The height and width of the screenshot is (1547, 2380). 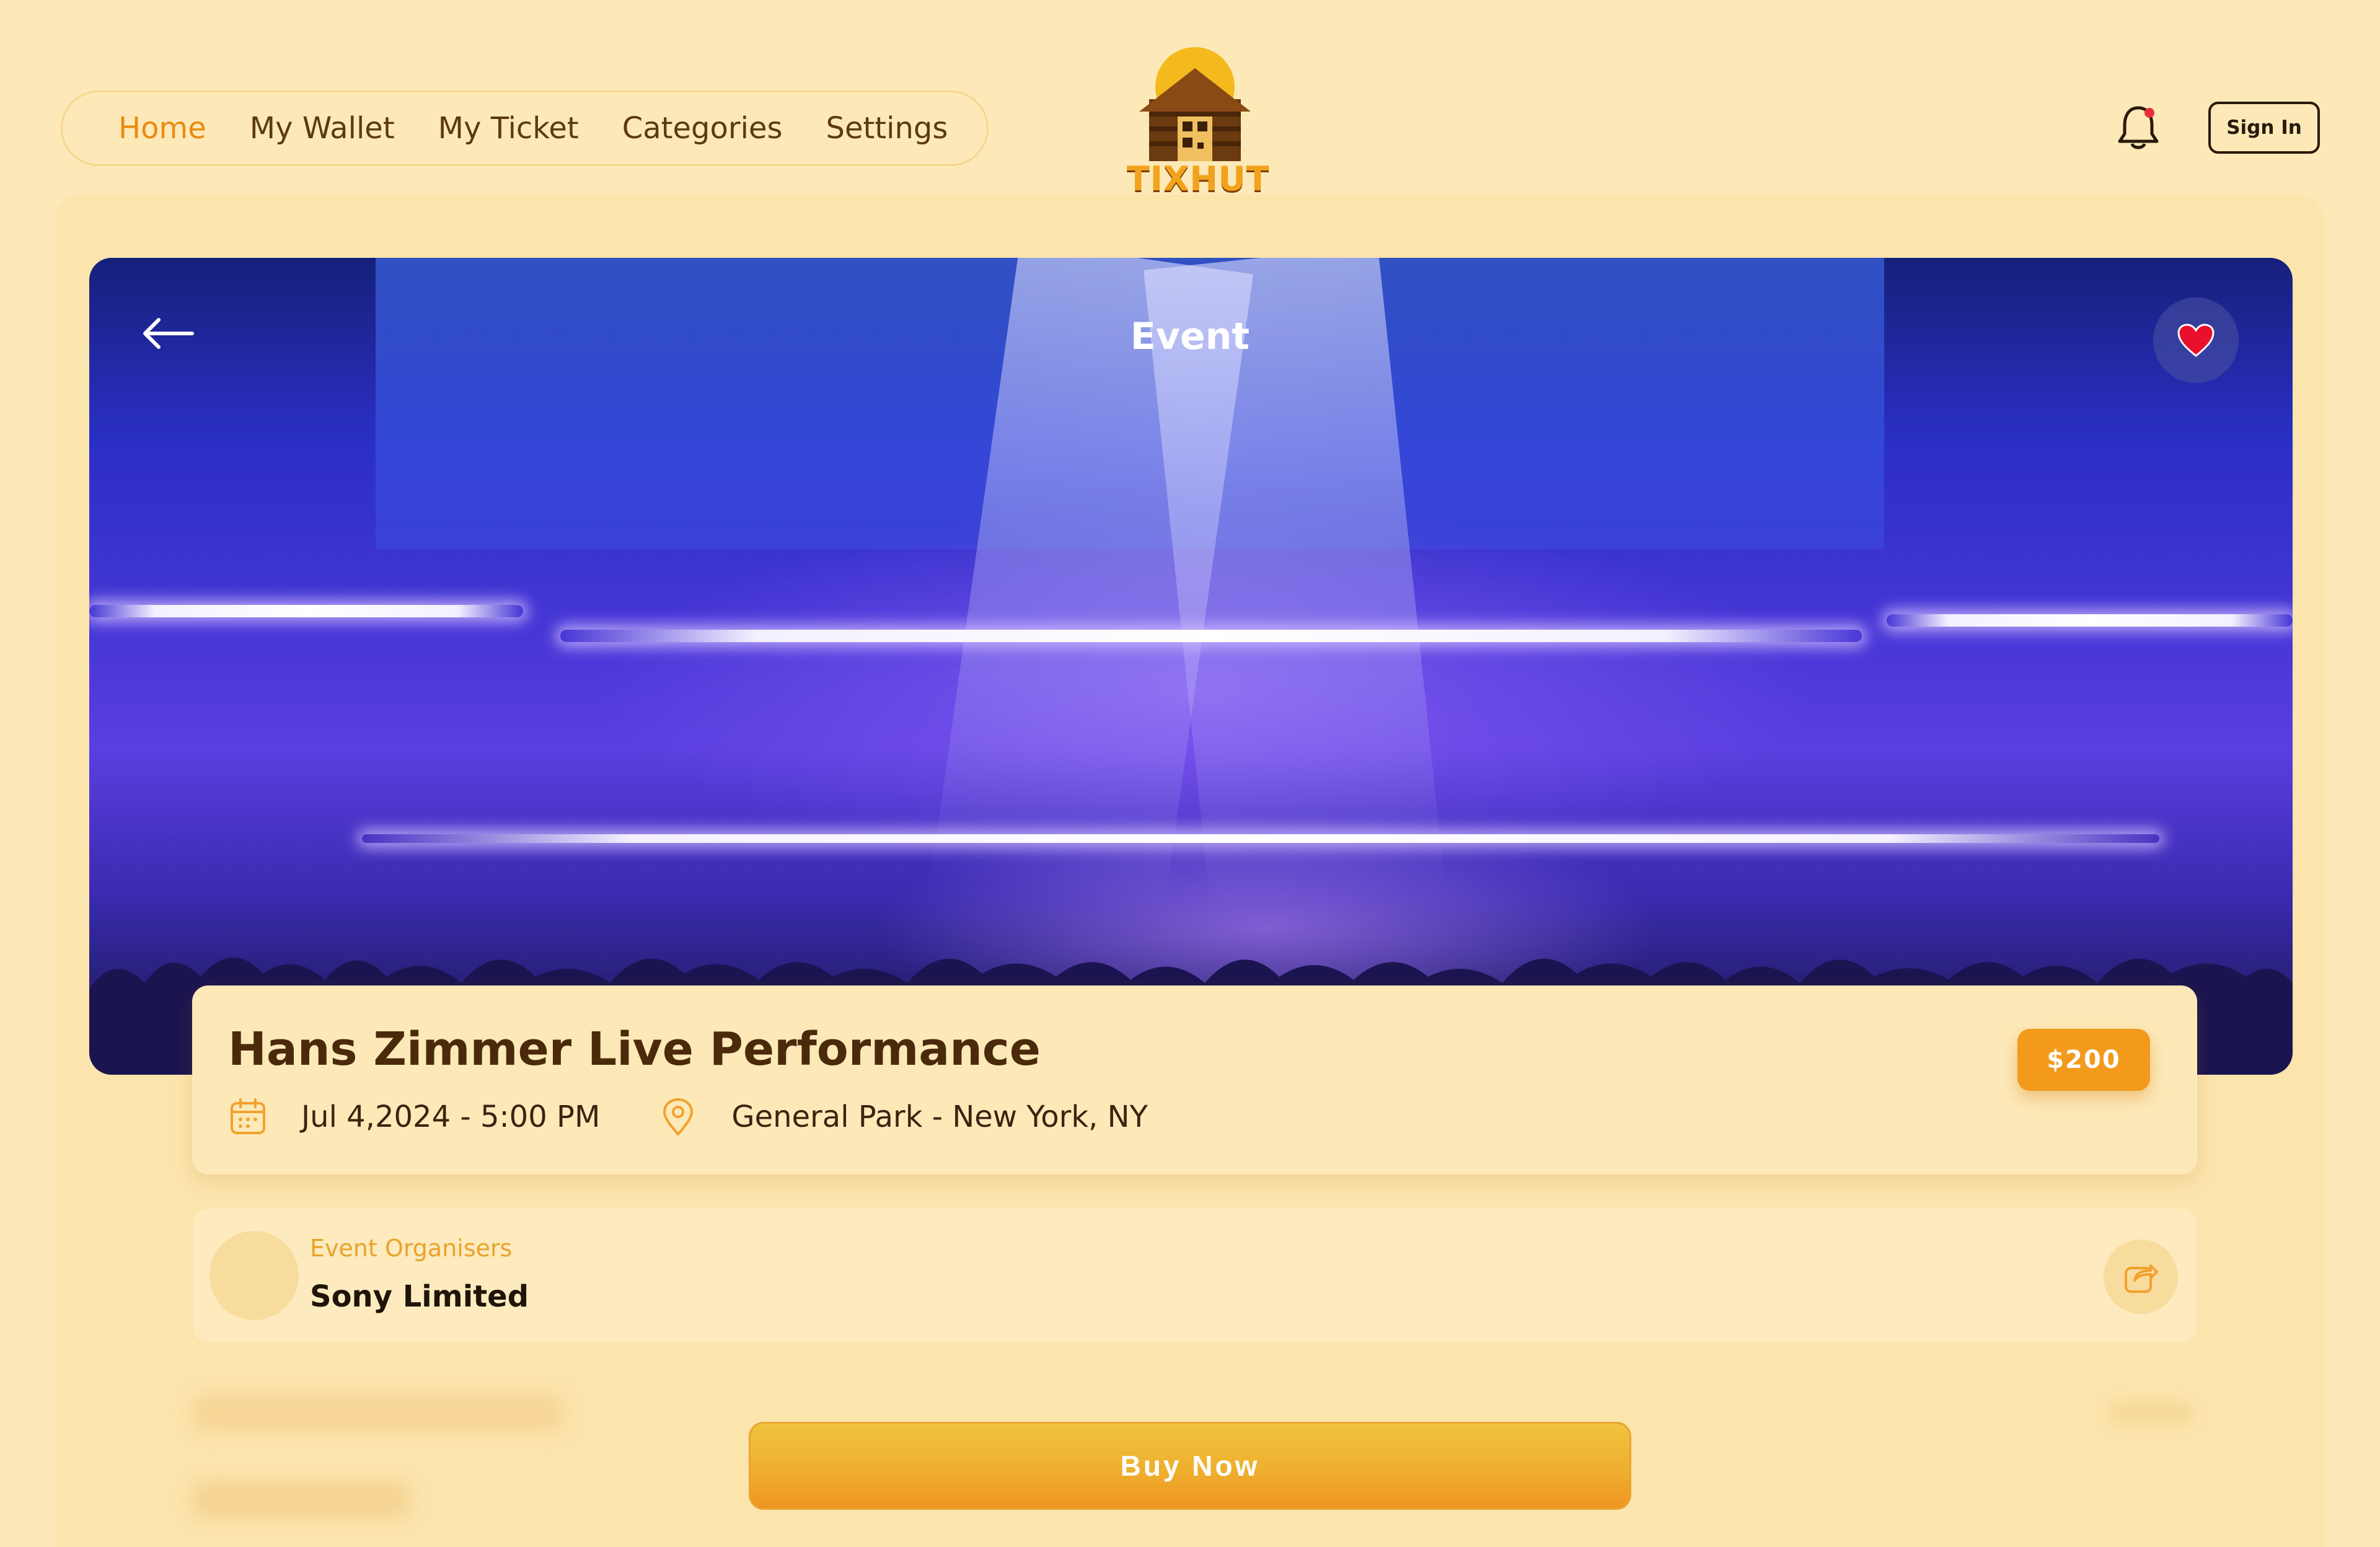 I want to click on nav-item-home: Home, so click(x=162, y=128).